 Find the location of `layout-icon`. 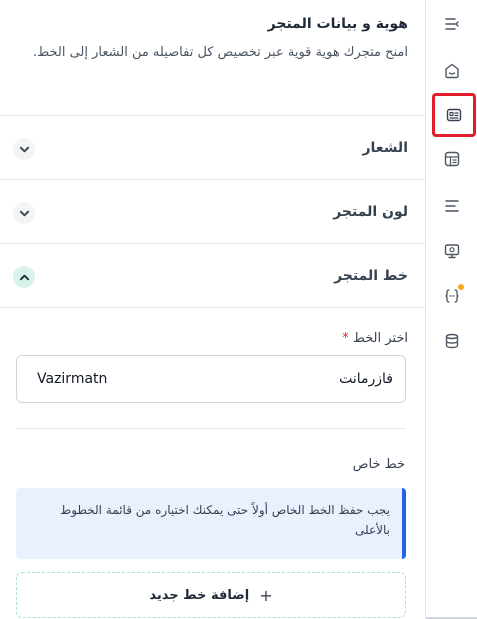

layout-icon is located at coordinates (452, 159).